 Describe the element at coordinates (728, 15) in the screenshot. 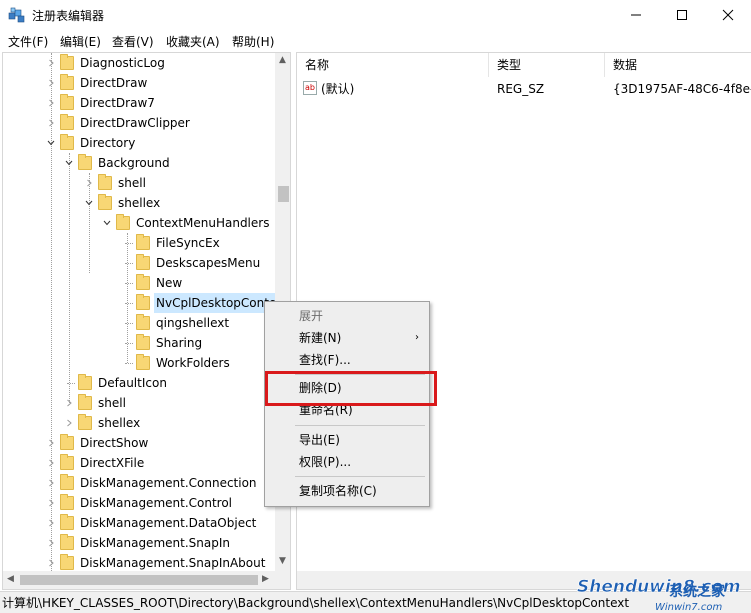

I see `close-button` at that location.